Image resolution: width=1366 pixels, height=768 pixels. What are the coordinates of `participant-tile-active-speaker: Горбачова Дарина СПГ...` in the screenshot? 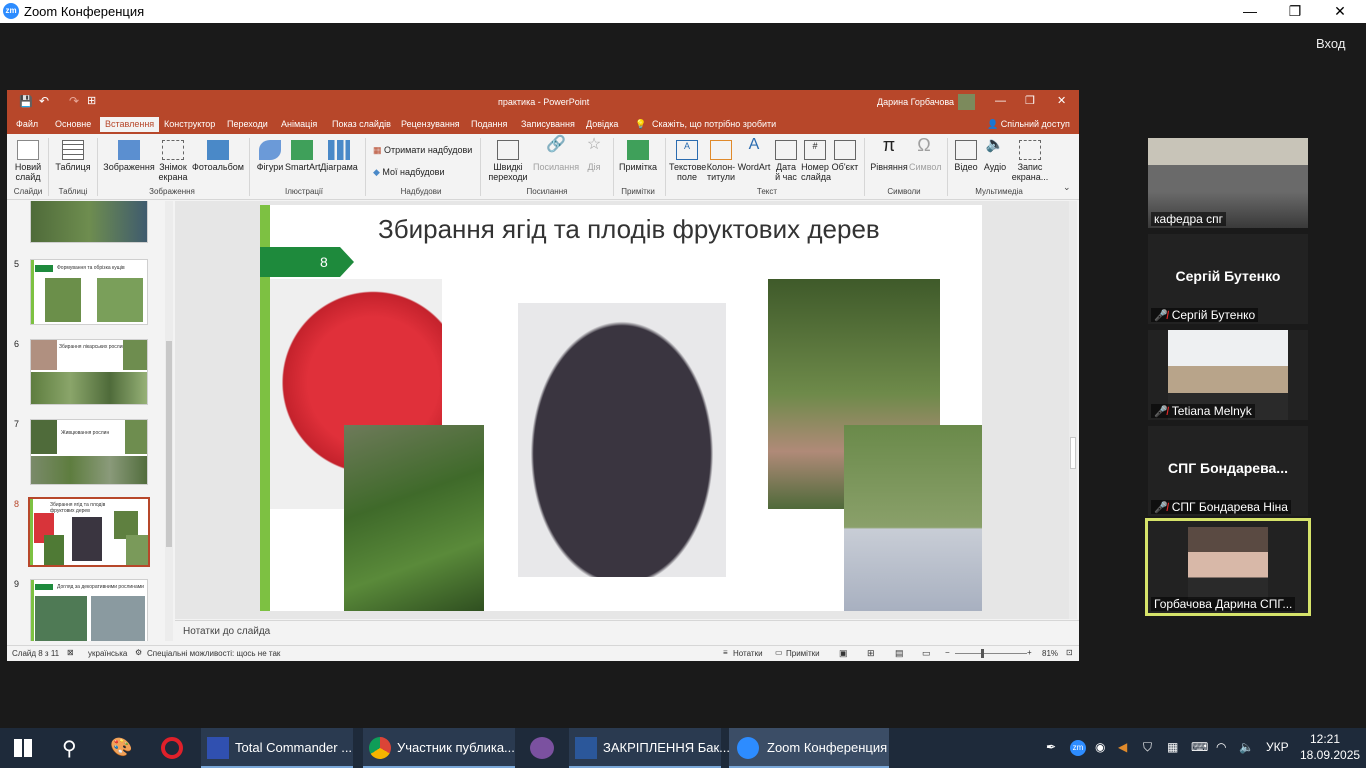 It's located at (1228, 567).